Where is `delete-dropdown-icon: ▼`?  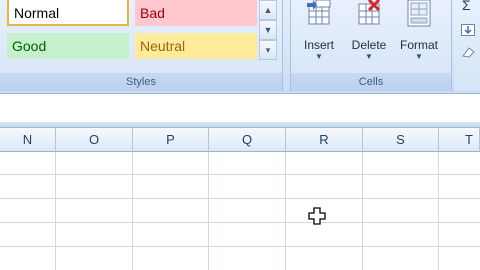 delete-dropdown-icon: ▼ is located at coordinates (369, 56).